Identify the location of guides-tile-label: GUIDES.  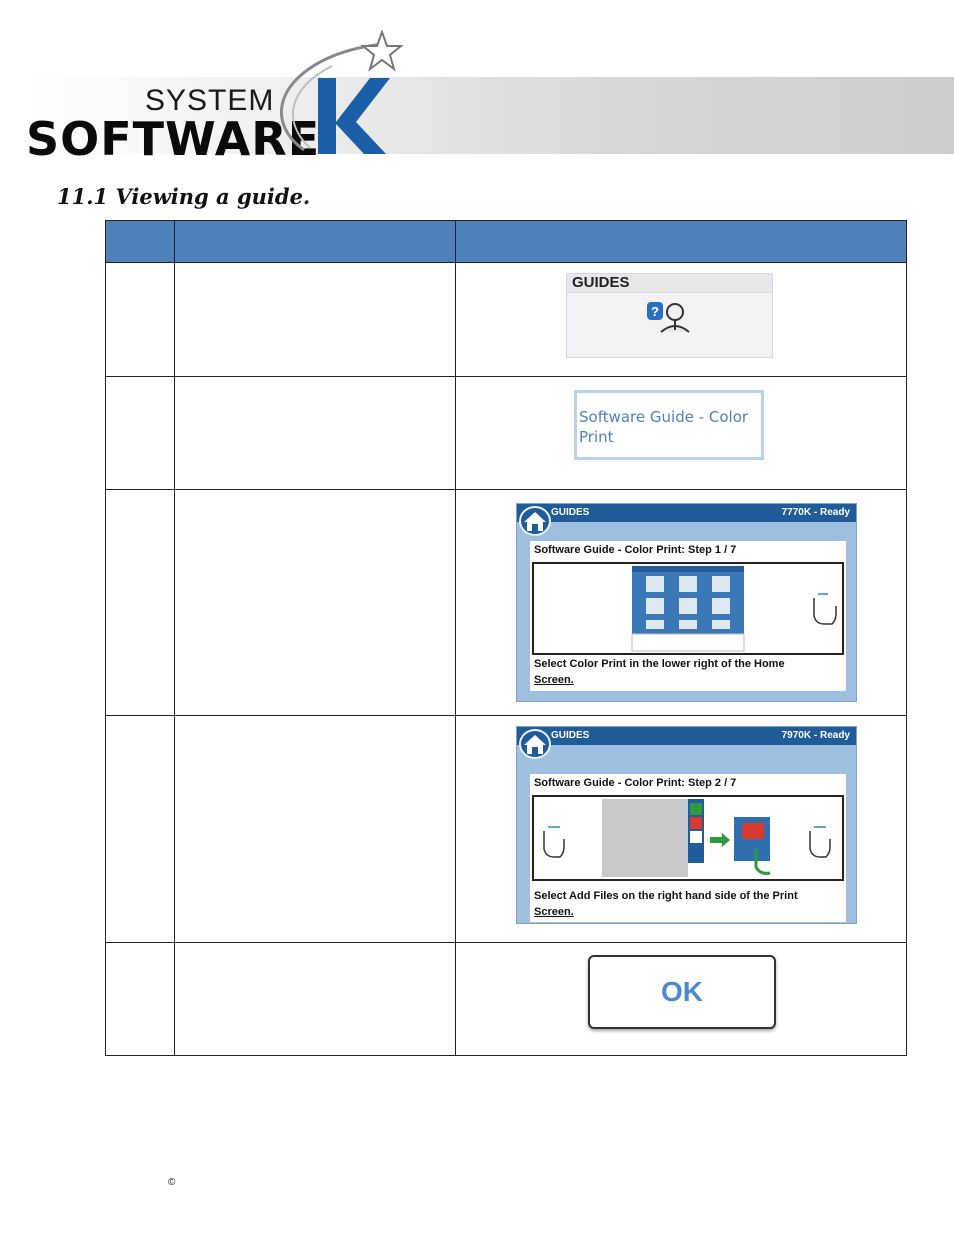
(669, 283).